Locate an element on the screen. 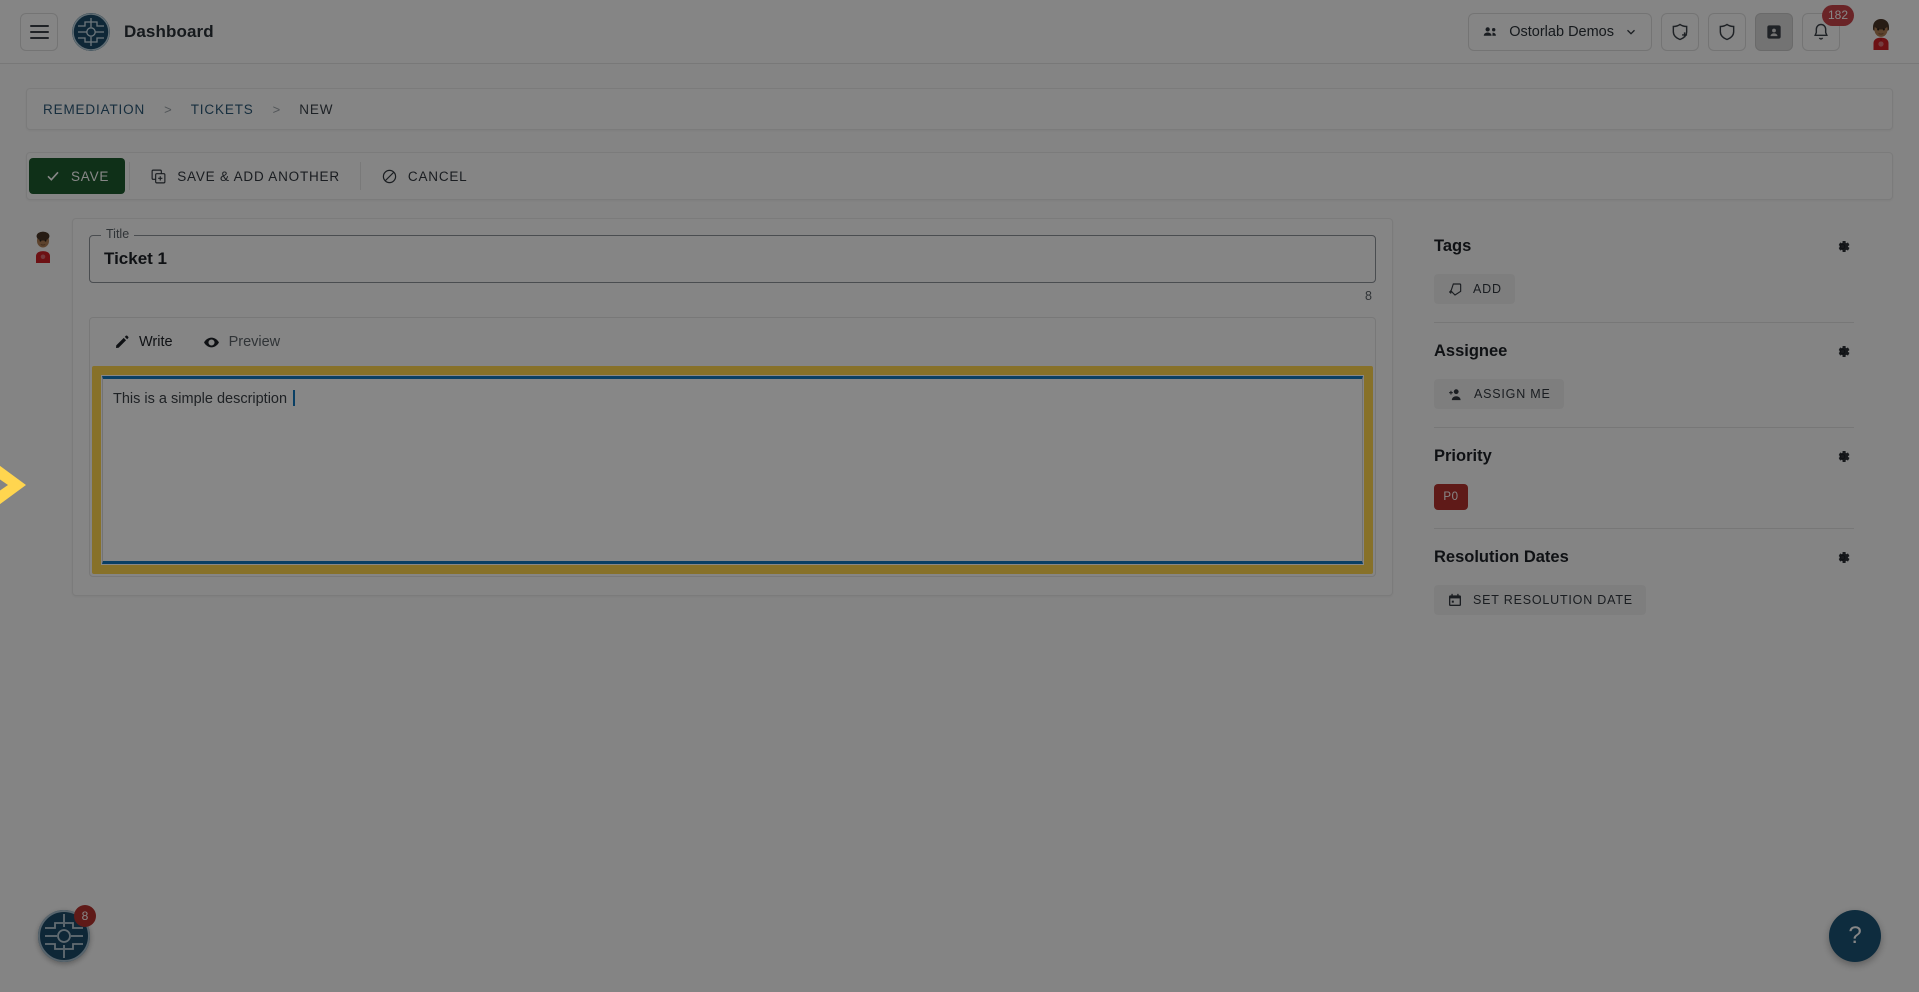 The width and height of the screenshot is (1919, 992). ostorlab-circuit-logo-icon is located at coordinates (91, 31).